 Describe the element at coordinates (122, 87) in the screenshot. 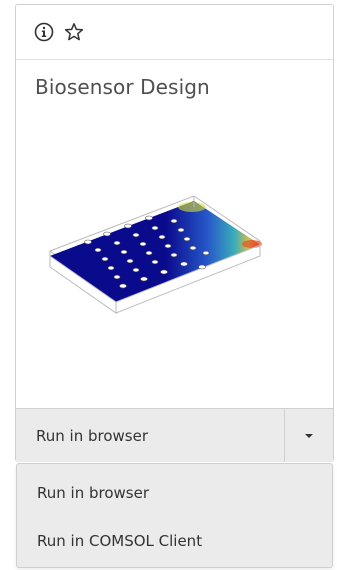

I see `app-title: Biosensor Design` at that location.